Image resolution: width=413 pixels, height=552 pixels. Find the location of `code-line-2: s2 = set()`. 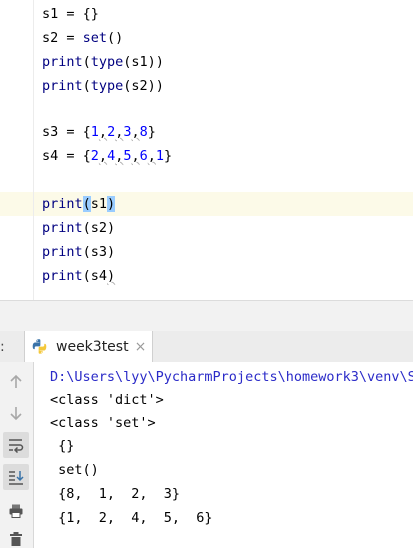

code-line-2: s2 = set() is located at coordinates (82, 38).